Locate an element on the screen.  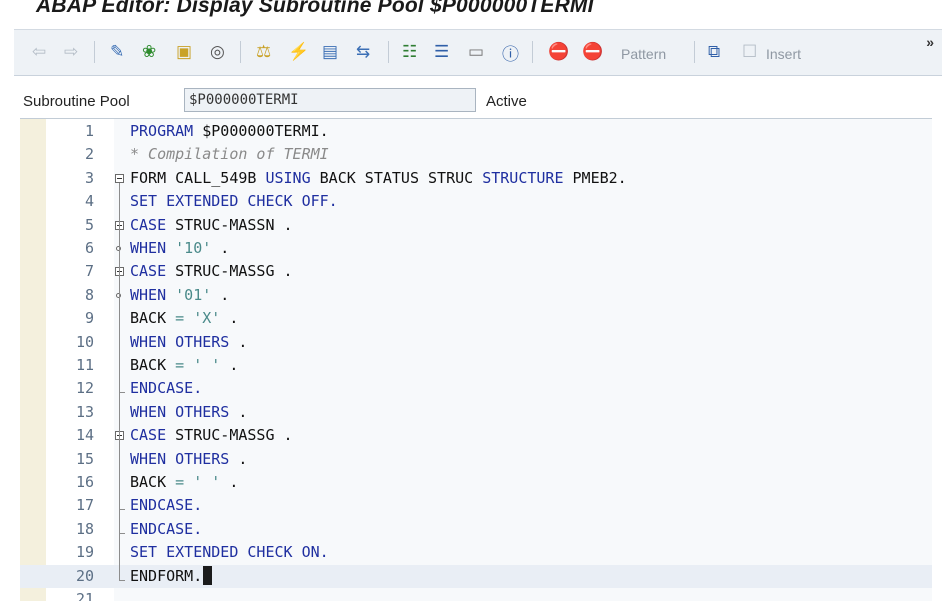
window-icon: ▭ is located at coordinates (476, 52).